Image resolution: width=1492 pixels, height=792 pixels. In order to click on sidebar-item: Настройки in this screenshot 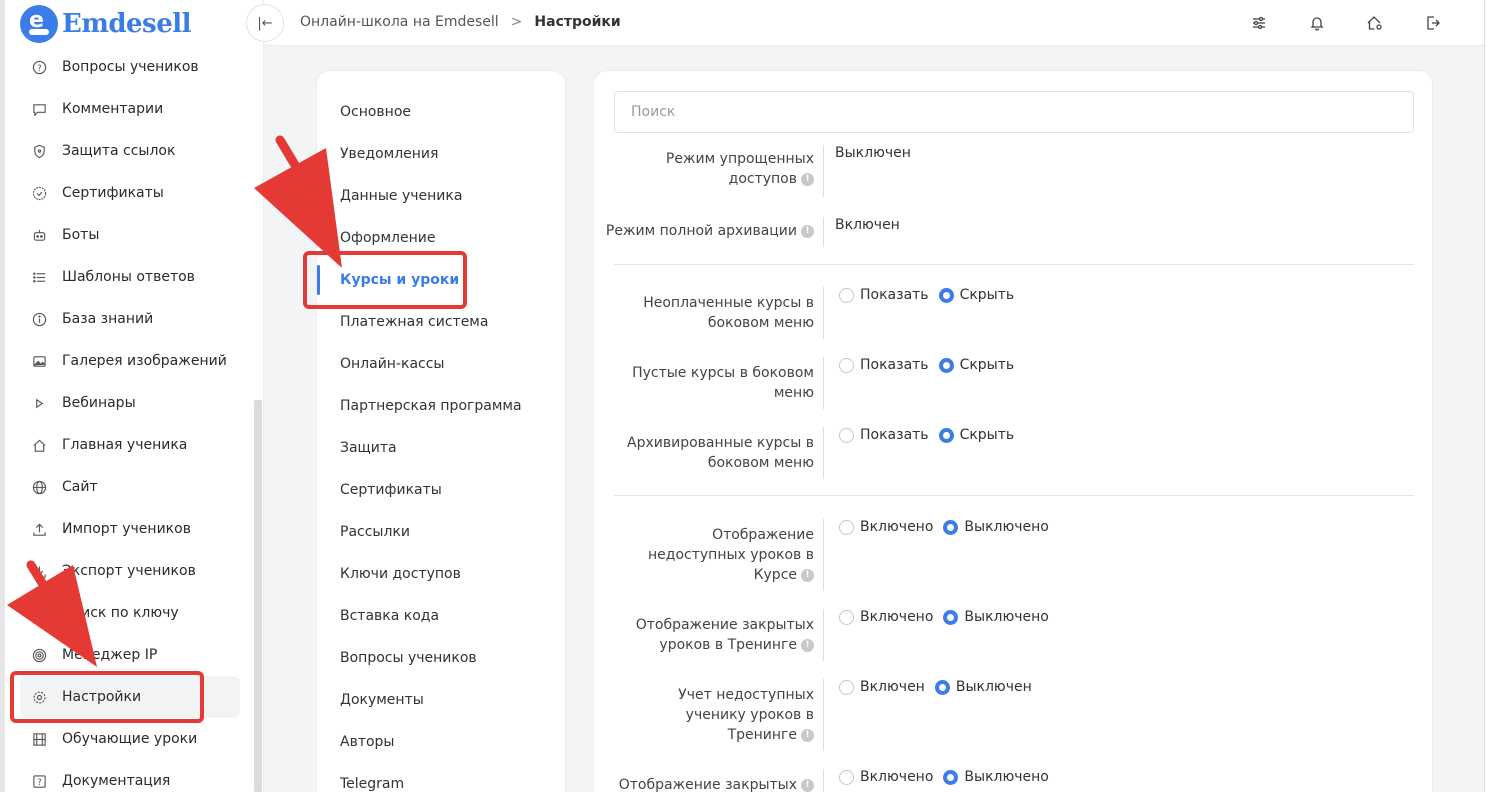, I will do `click(130, 697)`.